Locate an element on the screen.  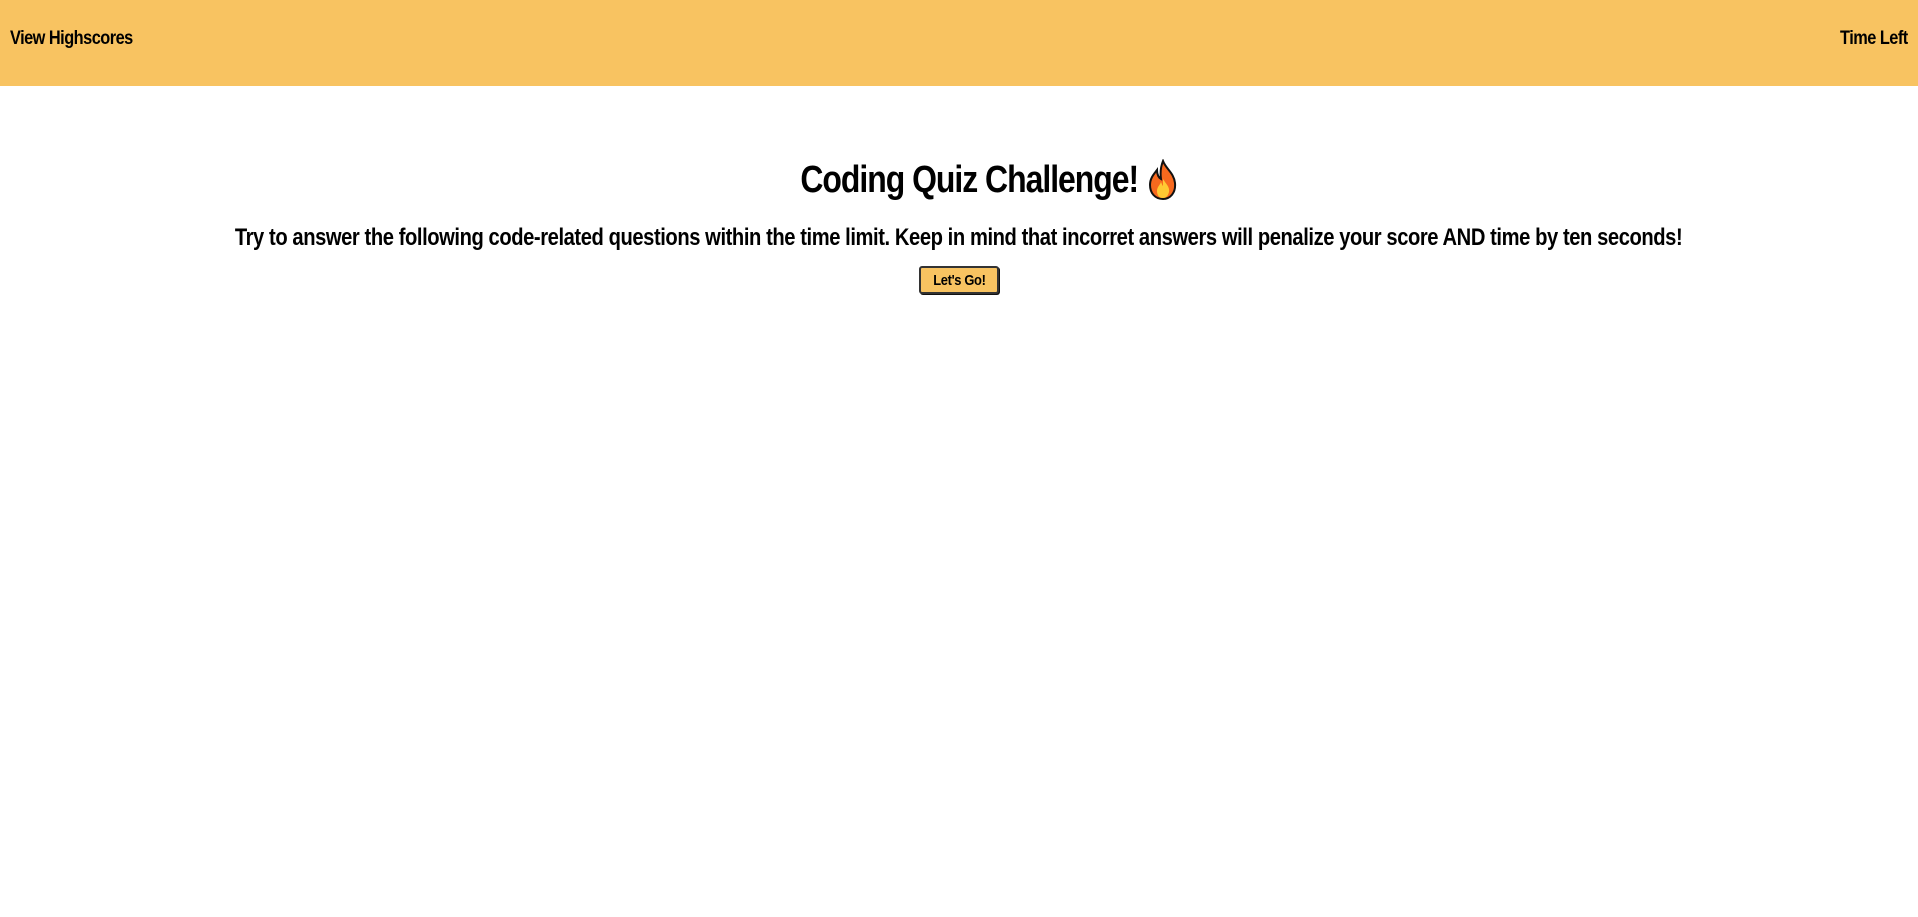
time-left-label: Time Left is located at coordinates (1874, 38).